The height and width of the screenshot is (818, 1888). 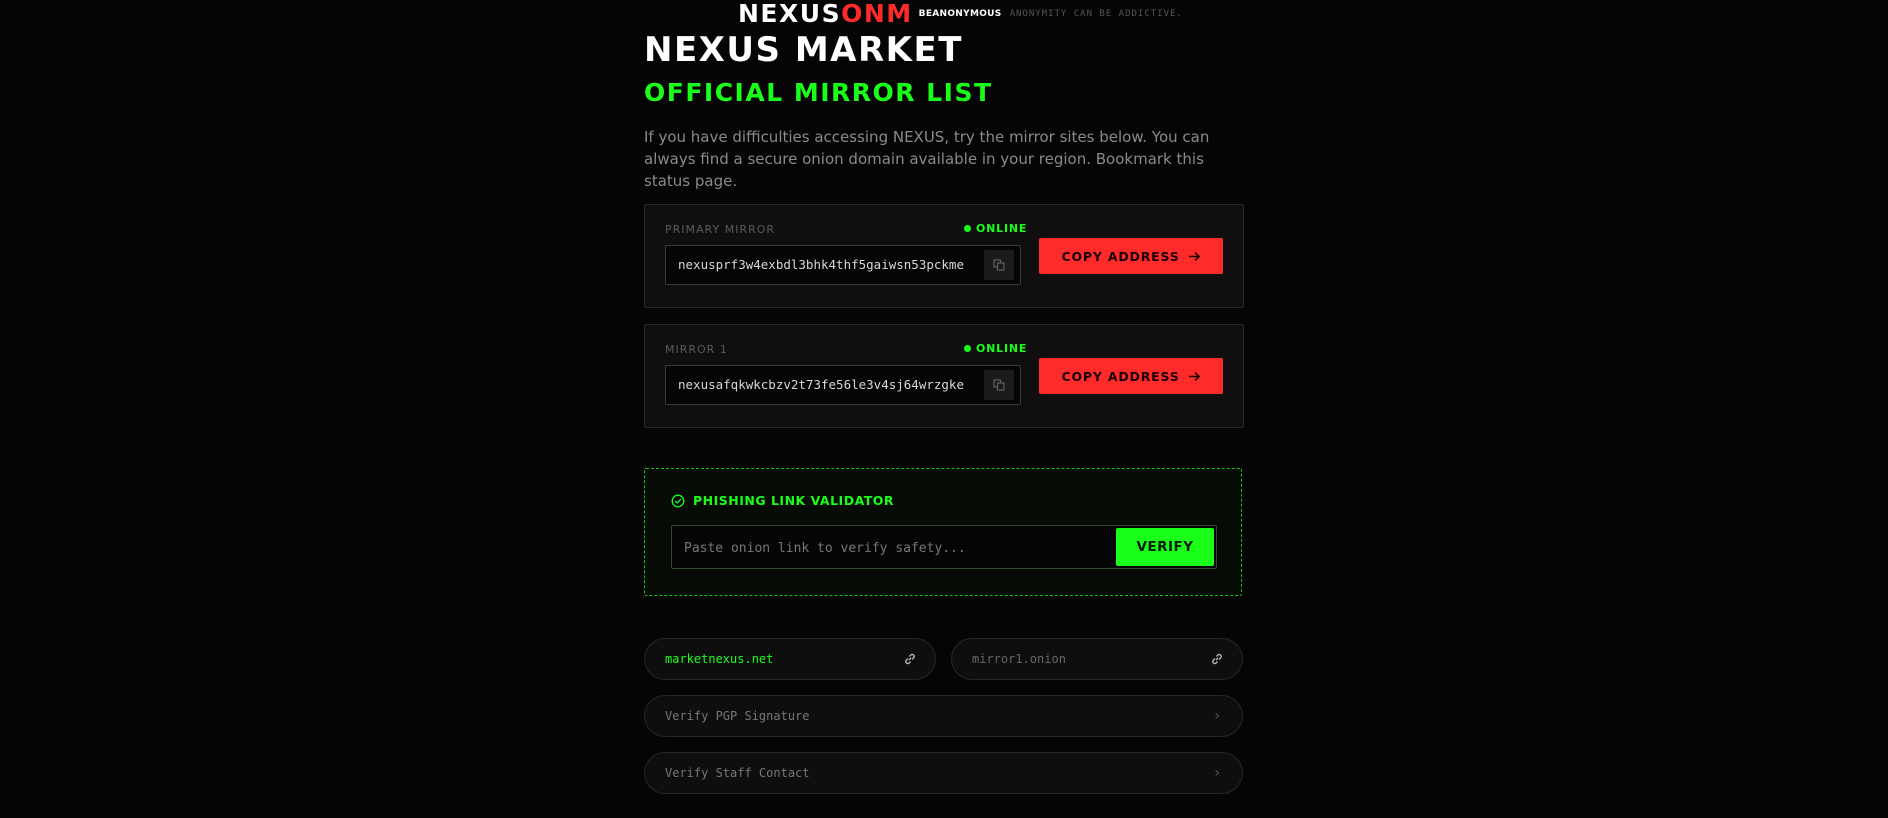 I want to click on verify-button: VERIFY, so click(x=1165, y=547).